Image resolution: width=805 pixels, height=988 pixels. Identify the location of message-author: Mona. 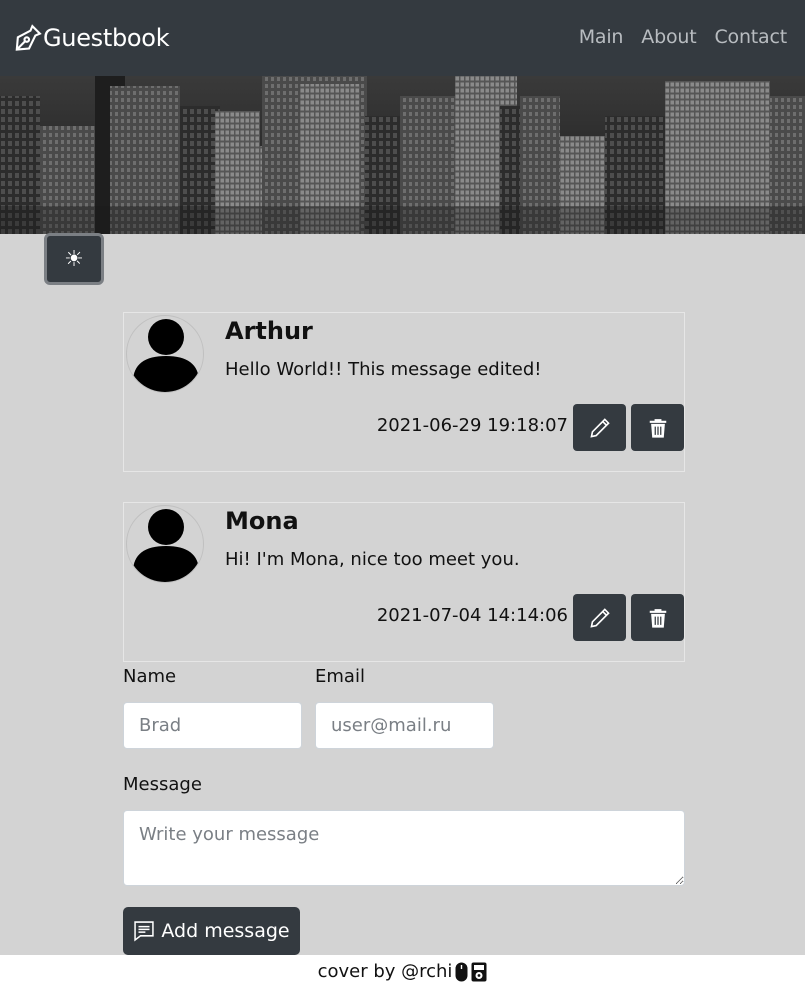
(262, 521).